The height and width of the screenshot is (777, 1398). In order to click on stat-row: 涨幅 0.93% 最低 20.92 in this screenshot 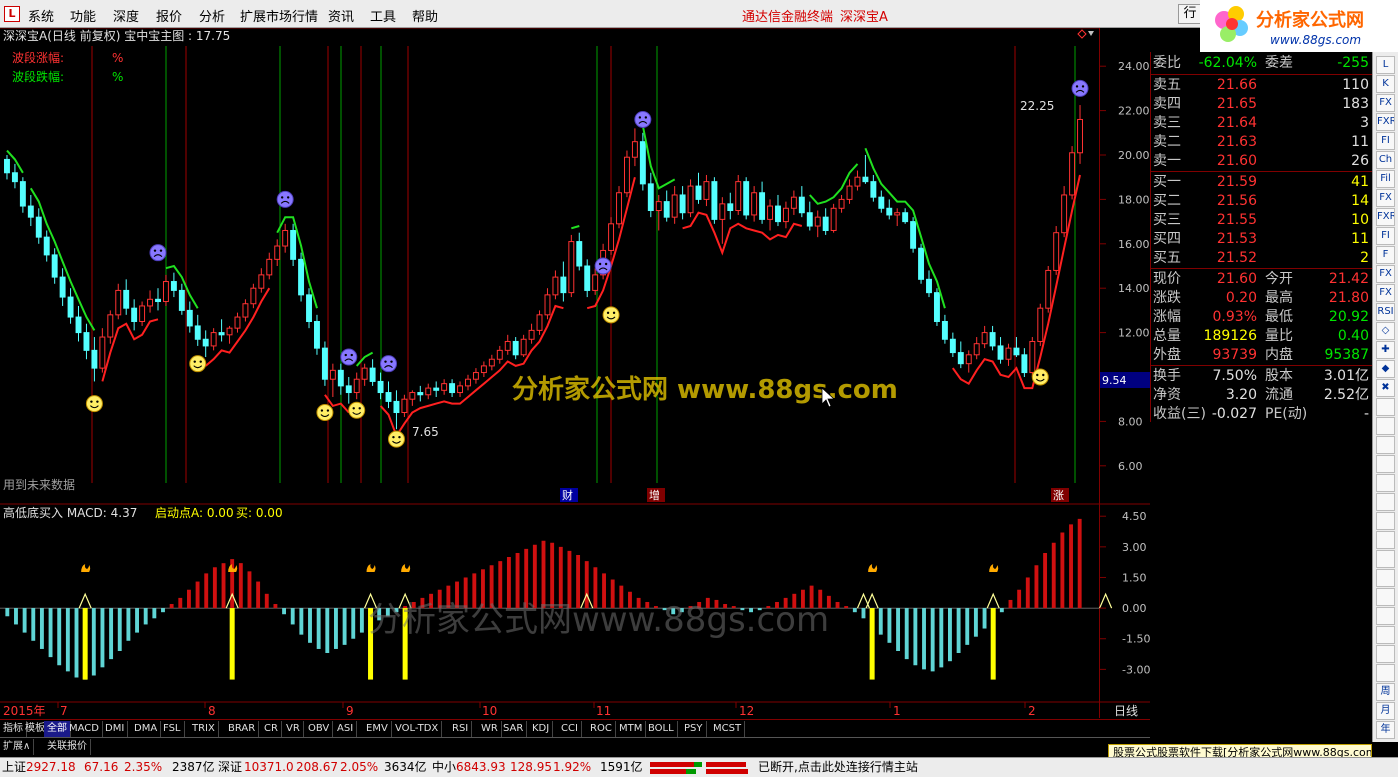, I will do `click(1262, 317)`.